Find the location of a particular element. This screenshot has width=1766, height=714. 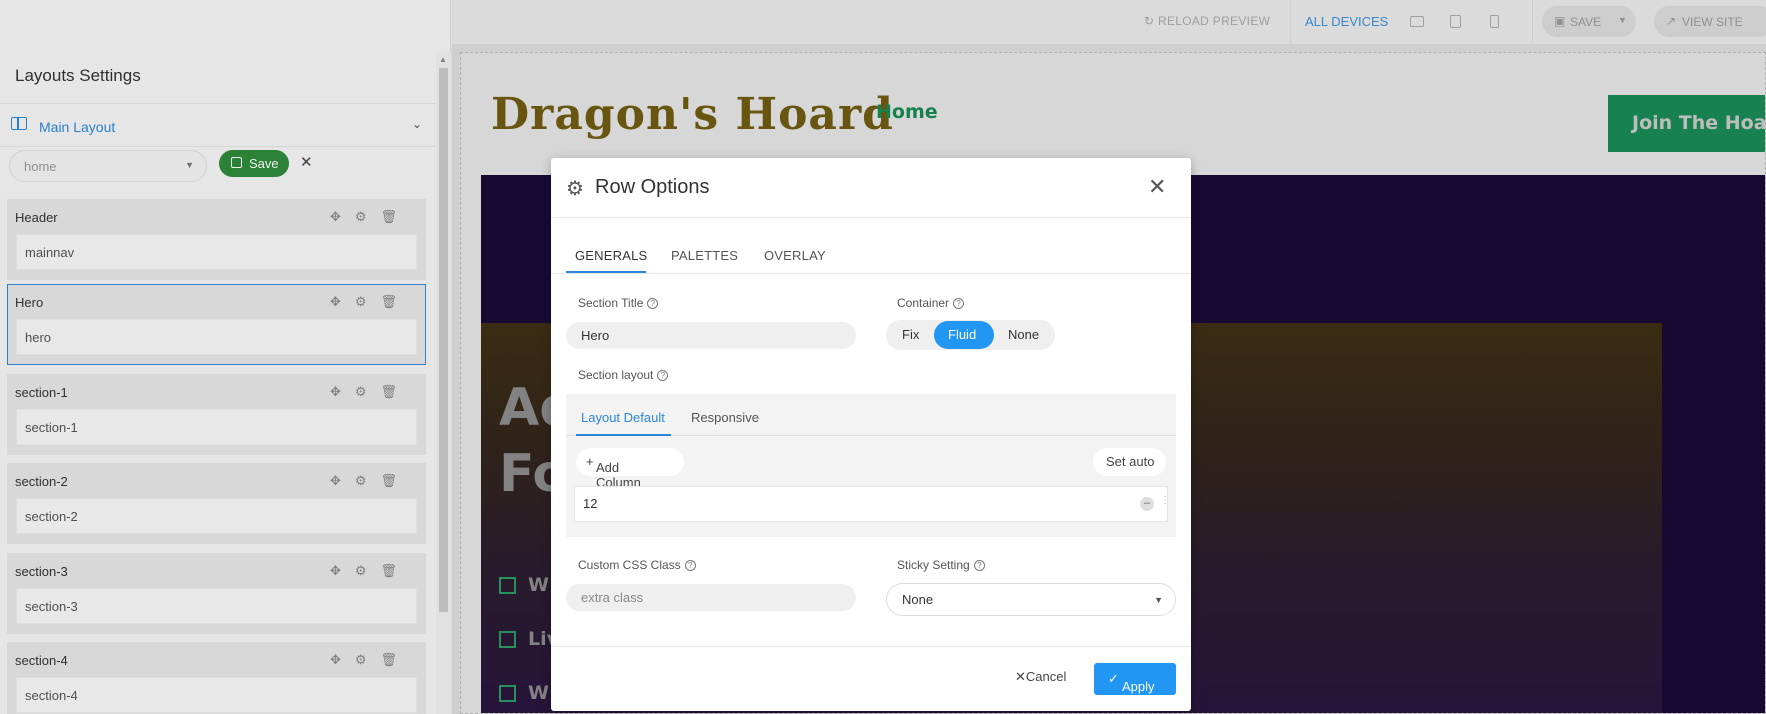

container-option-fluid-label: Fluid is located at coordinates (962, 334).